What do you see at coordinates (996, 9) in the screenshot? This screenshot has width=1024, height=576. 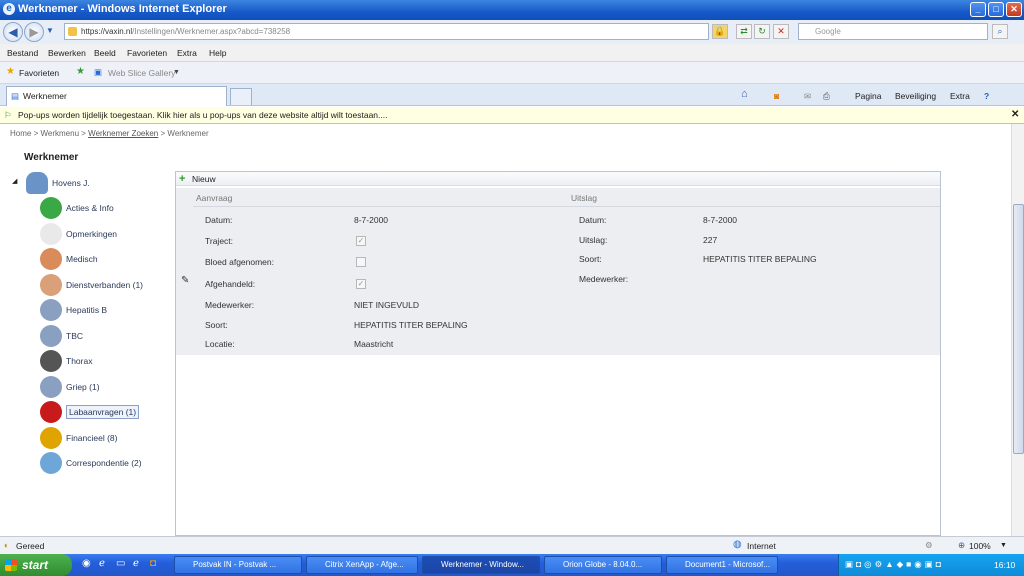 I see `maximize-button: □` at bounding box center [996, 9].